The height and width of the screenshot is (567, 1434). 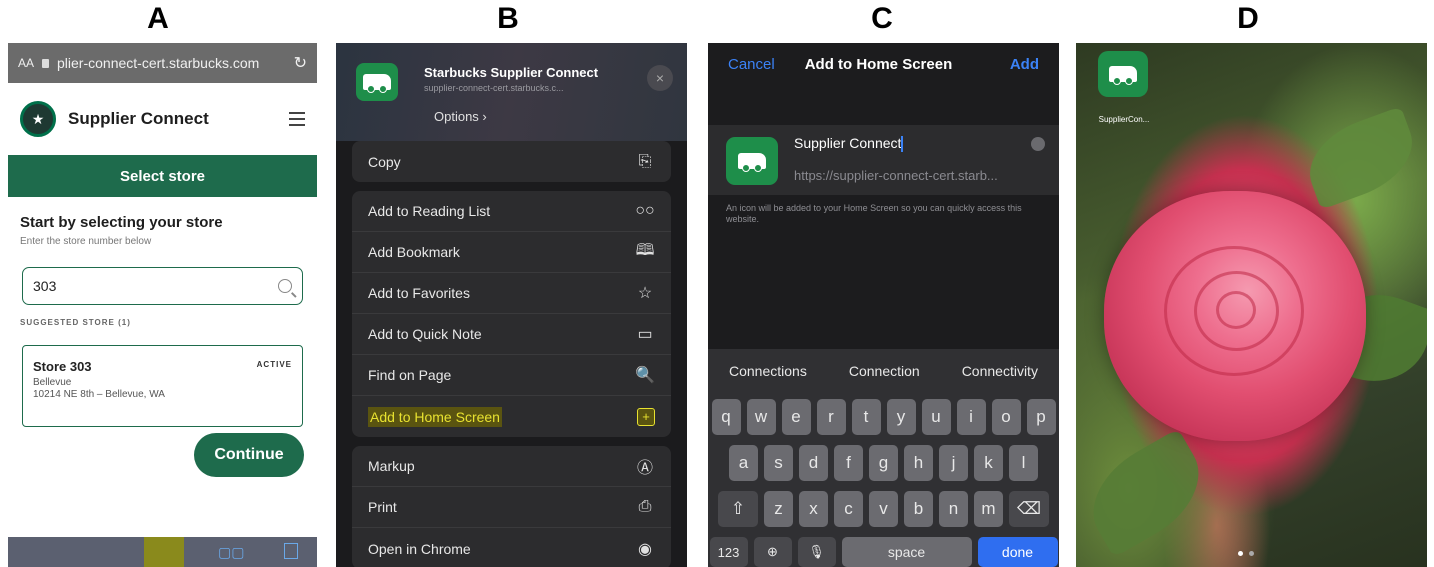 What do you see at coordinates (162, 176) in the screenshot?
I see `select-store-banner: Select store` at bounding box center [162, 176].